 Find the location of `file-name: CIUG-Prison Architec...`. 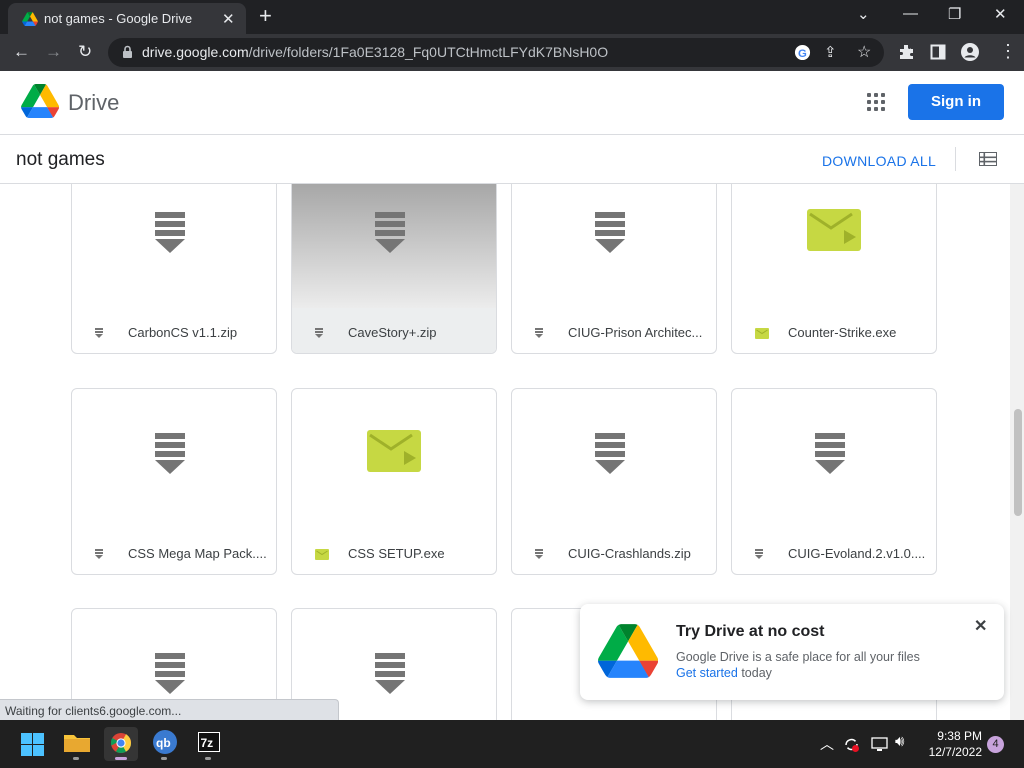

file-name: CIUG-Prison Architec... is located at coordinates (635, 332).